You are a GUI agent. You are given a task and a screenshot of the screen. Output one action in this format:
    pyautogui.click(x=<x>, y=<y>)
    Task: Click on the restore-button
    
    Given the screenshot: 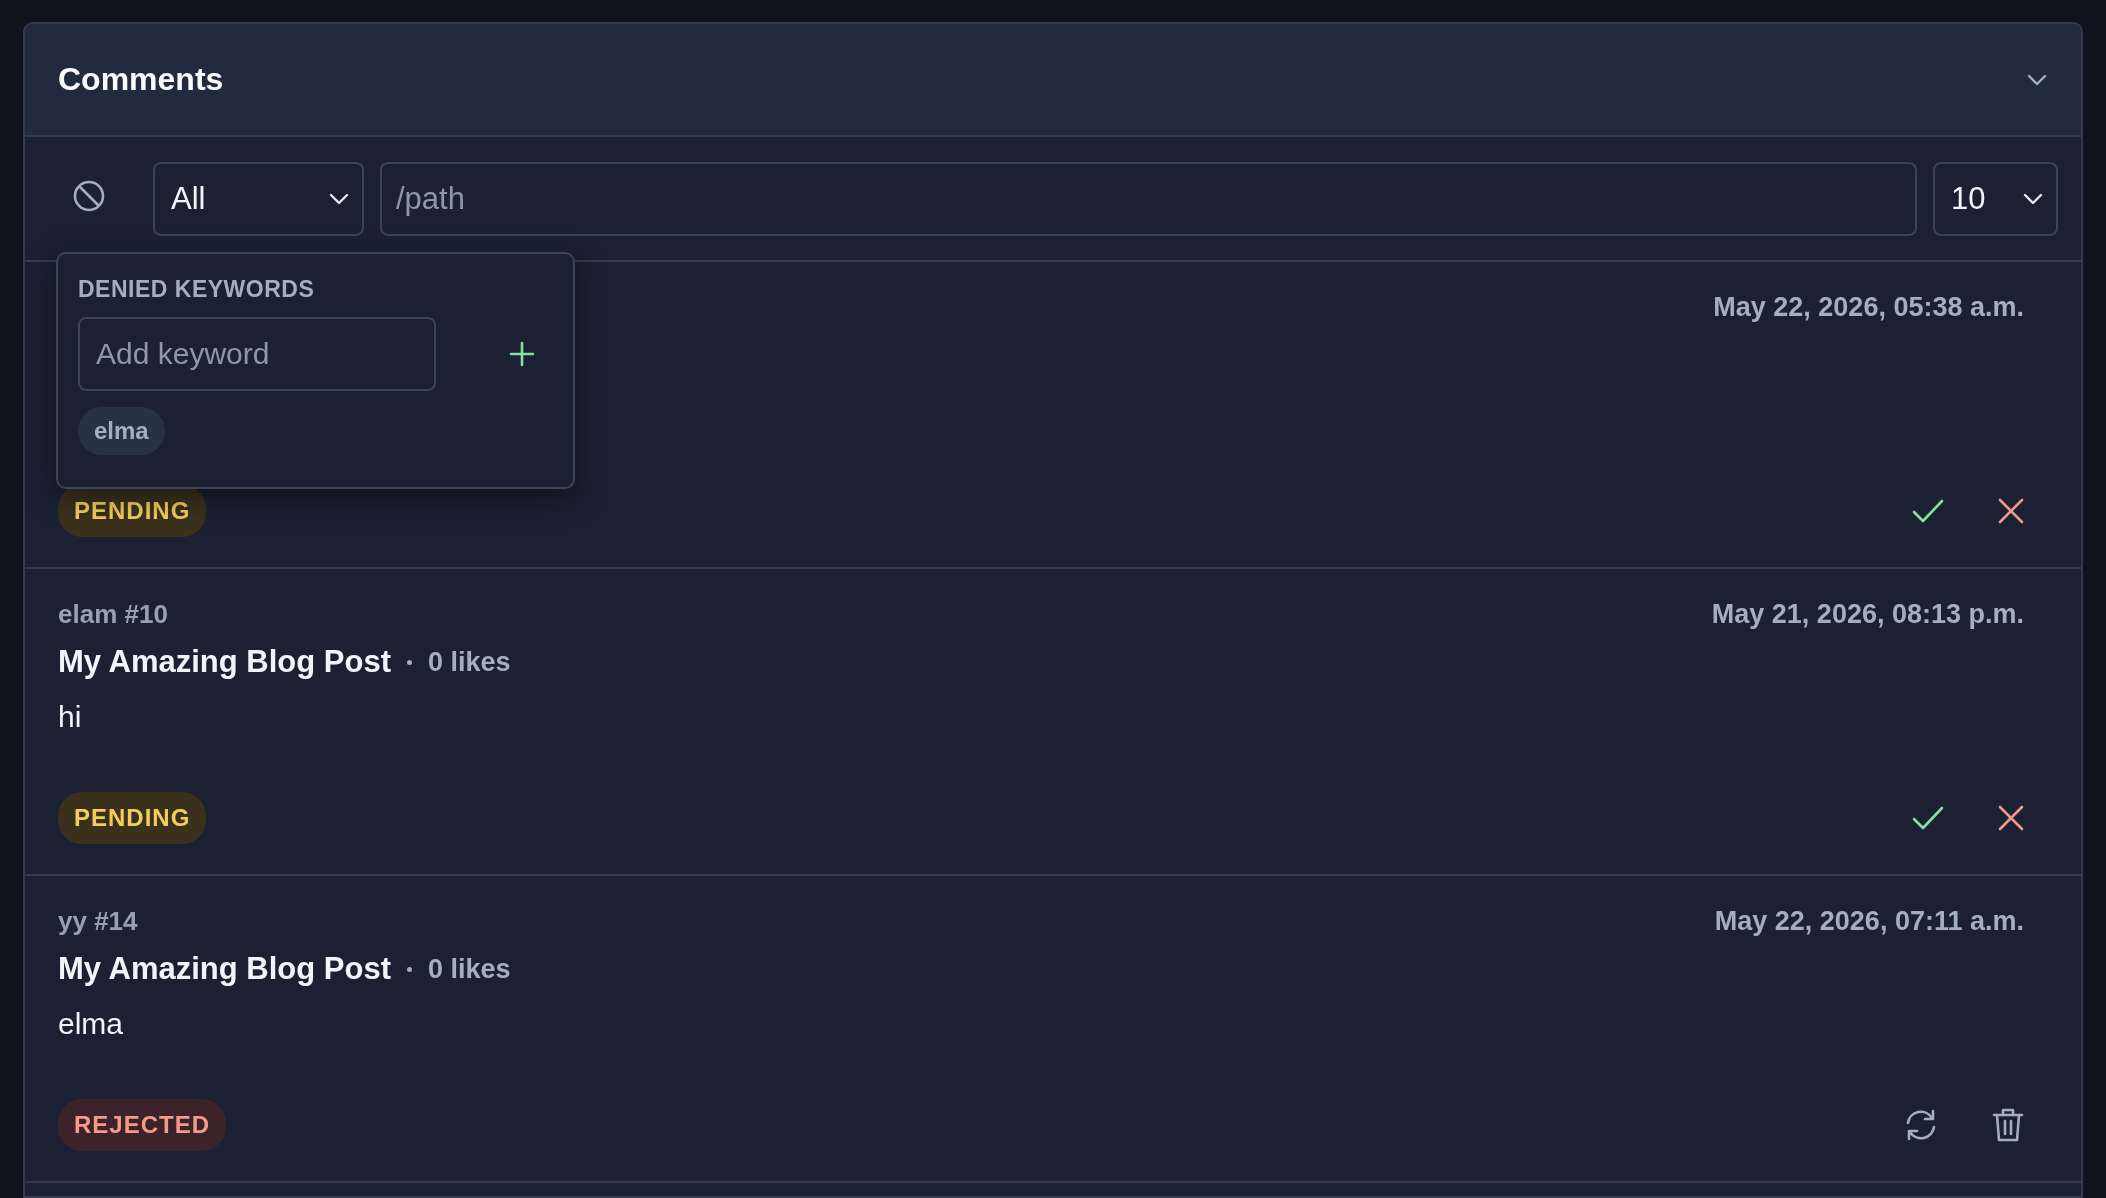 What is the action you would take?
    pyautogui.click(x=1921, y=1125)
    